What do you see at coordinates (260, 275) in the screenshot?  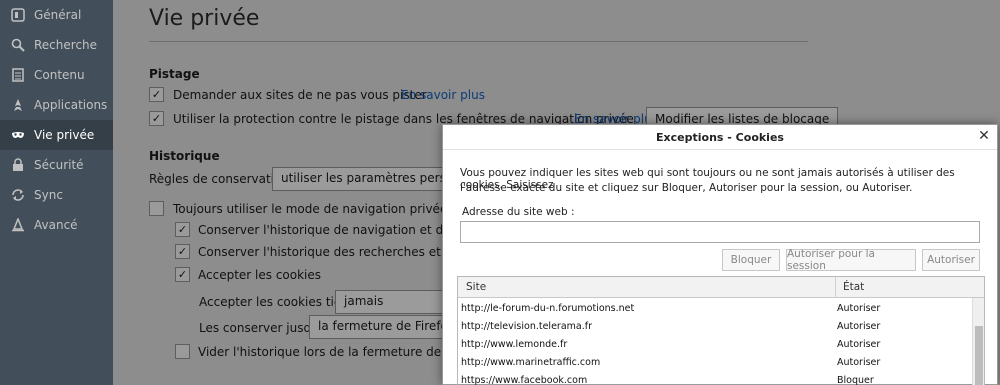 I see `accept-cookies-label: Accepter les cookies` at bounding box center [260, 275].